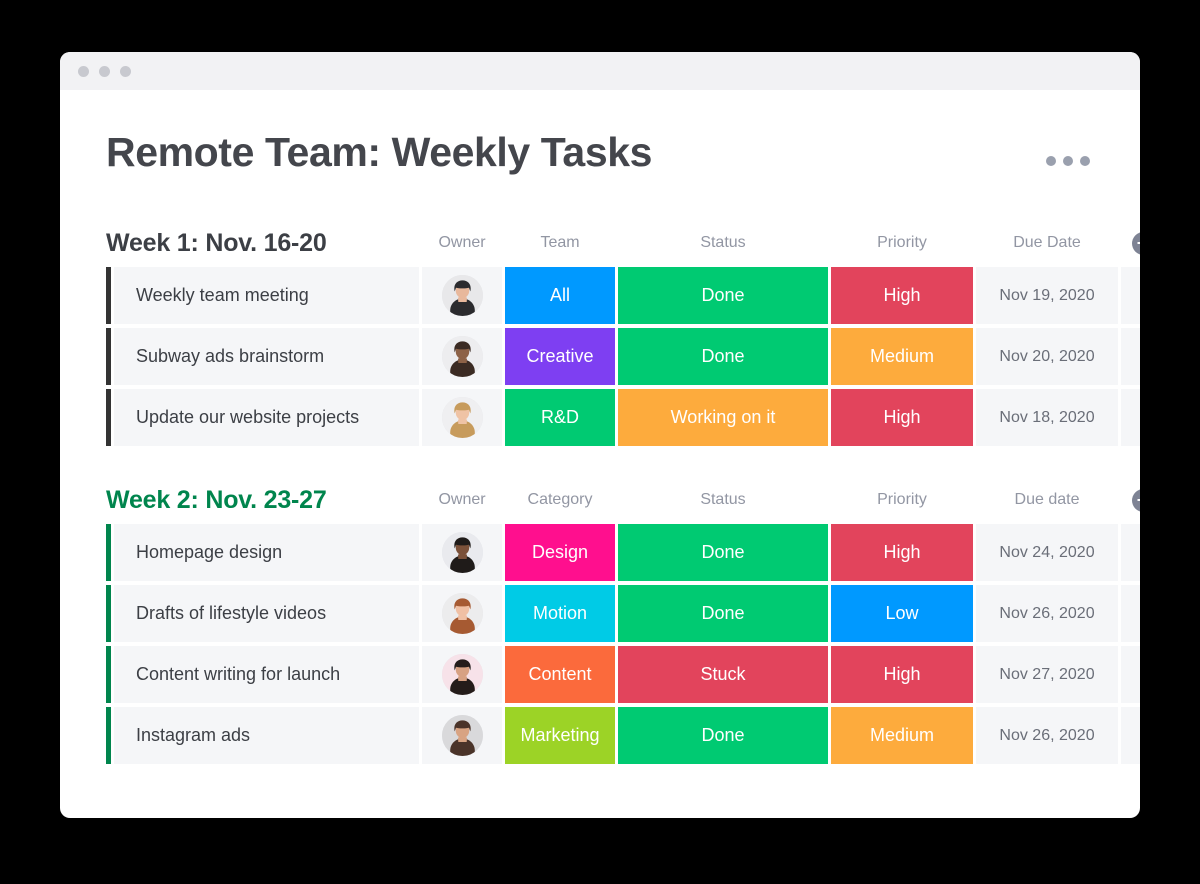 Image resolution: width=1200 pixels, height=884 pixels. I want to click on task-name-cell: Weekly team meeting, so click(266, 295).